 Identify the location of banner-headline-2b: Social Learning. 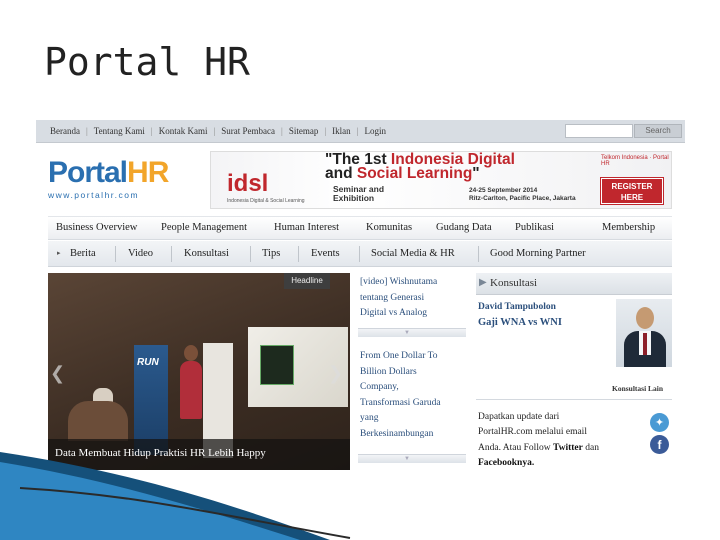
(414, 173).